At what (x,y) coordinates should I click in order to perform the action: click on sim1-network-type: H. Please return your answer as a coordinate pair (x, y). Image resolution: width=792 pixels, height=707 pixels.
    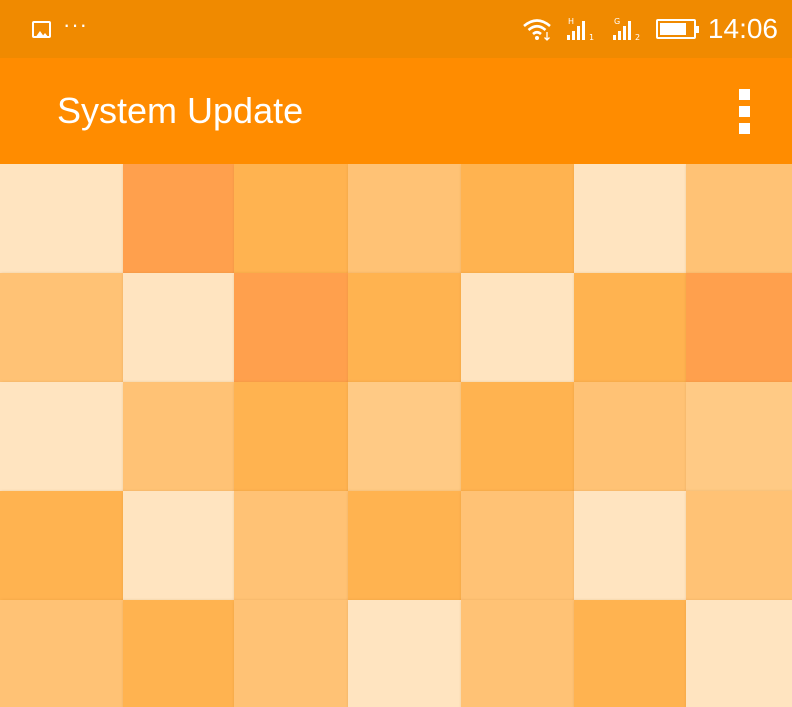
    Looking at the image, I should click on (571, 21).